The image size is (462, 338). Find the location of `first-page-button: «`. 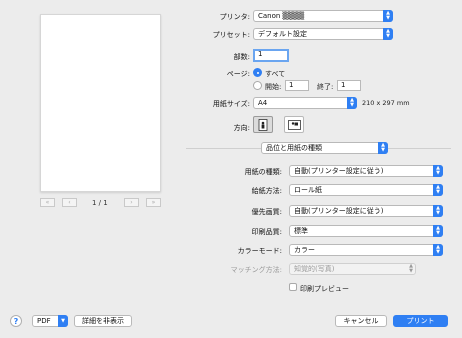

first-page-button: « is located at coordinates (47, 202).